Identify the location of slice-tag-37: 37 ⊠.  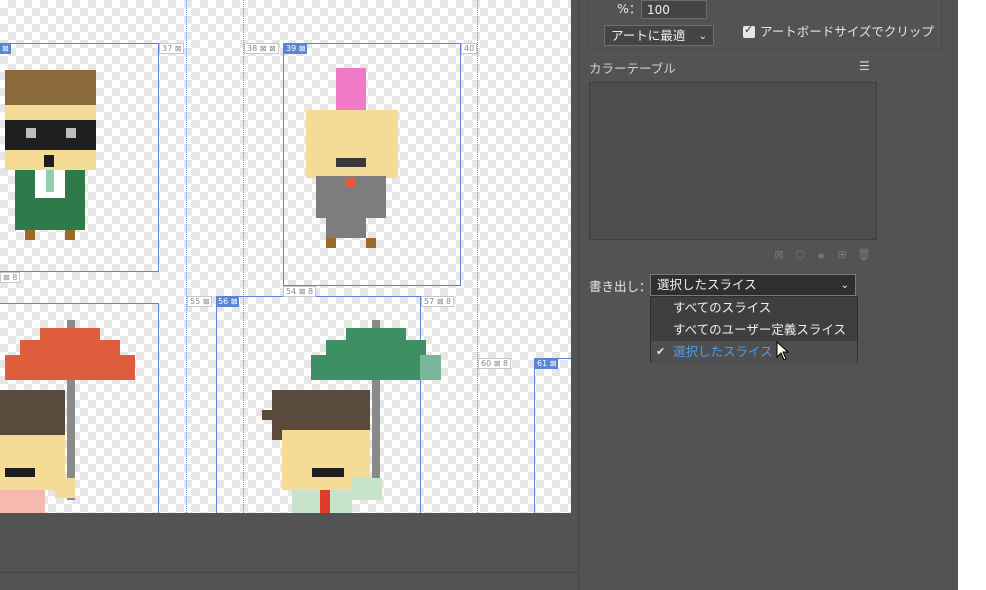
(172, 48).